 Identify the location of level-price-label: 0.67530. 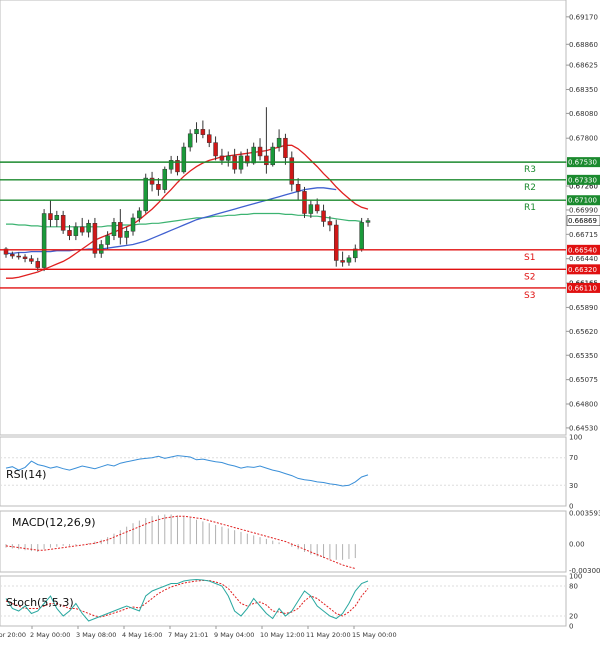
(582, 163).